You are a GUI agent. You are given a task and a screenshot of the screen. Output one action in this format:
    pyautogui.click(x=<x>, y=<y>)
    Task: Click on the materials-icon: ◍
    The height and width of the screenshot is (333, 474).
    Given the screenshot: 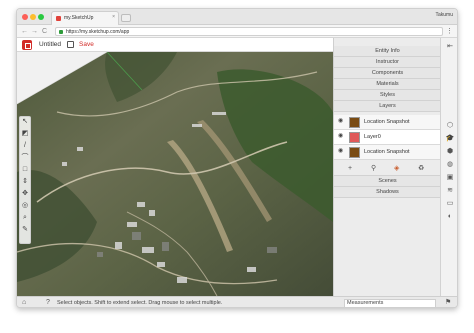 What is the action you would take?
    pyautogui.click(x=450, y=165)
    